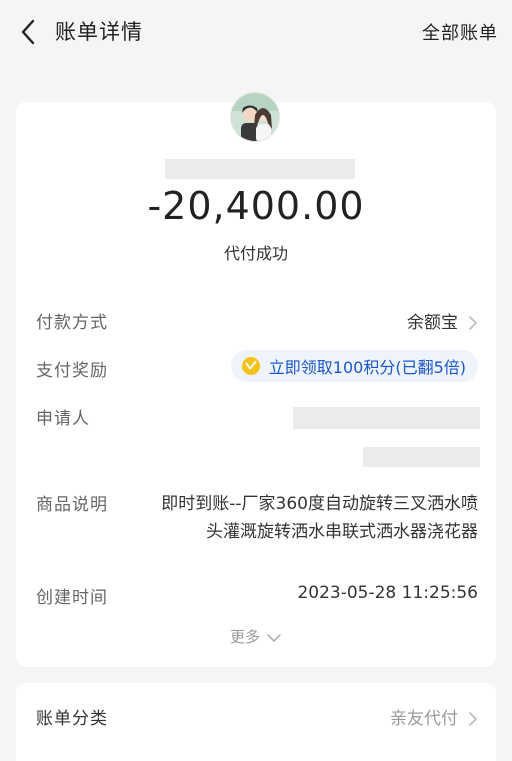  What do you see at coordinates (256, 206) in the screenshot?
I see `bill-amount: -20,400.00` at bounding box center [256, 206].